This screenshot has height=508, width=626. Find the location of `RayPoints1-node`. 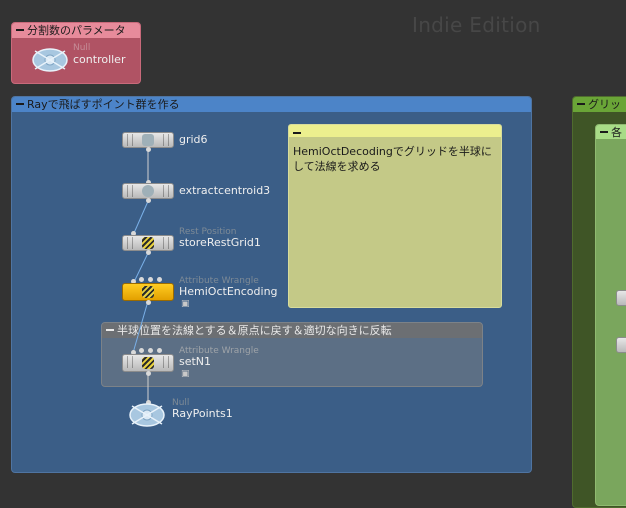

RayPoints1-node is located at coordinates (147, 416).